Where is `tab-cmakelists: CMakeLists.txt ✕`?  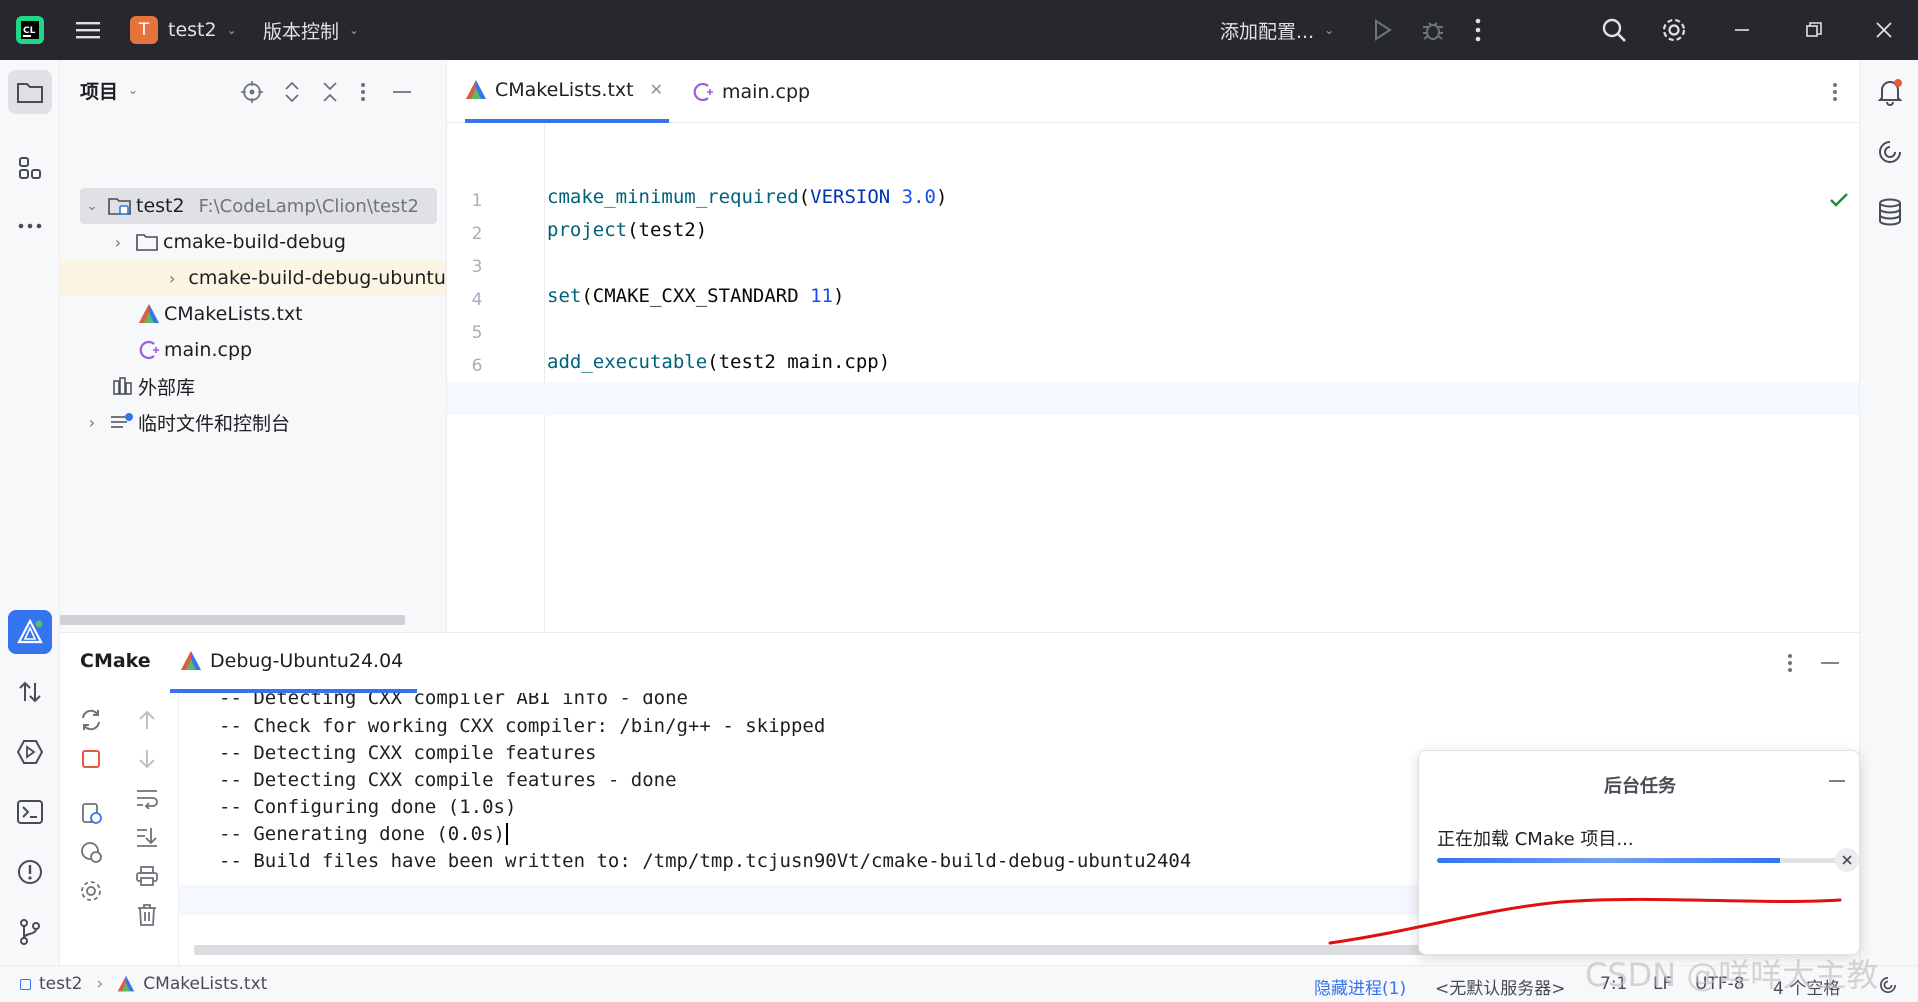 tab-cmakelists: CMakeLists.txt ✕ is located at coordinates (567, 91).